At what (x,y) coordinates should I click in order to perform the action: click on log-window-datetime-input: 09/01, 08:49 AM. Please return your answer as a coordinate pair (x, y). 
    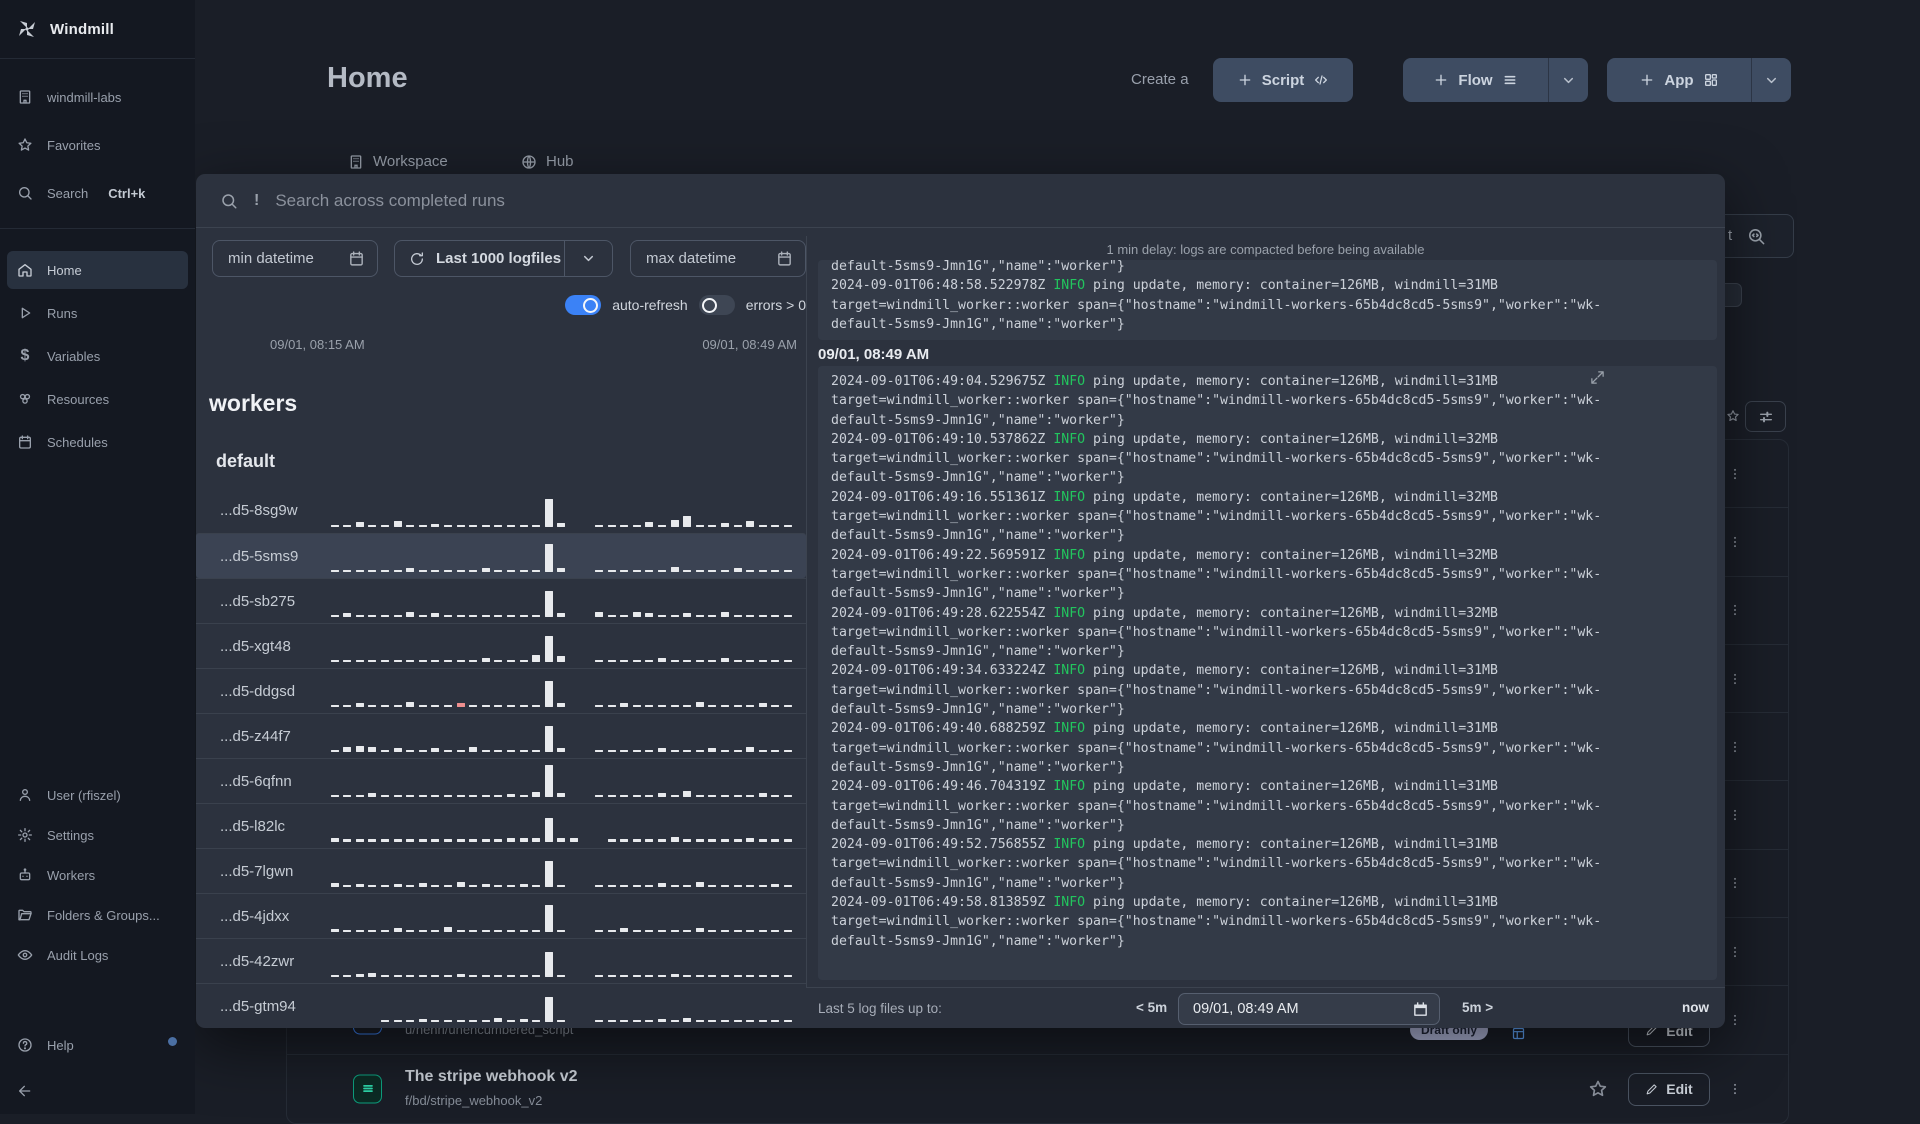
    Looking at the image, I should click on (1309, 1009).